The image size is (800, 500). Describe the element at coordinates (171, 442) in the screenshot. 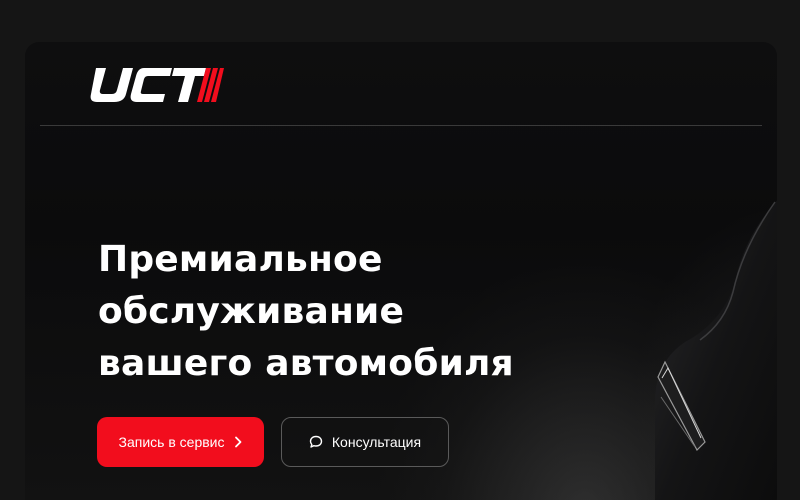

I see `book-service-label: Запись в сервис` at that location.